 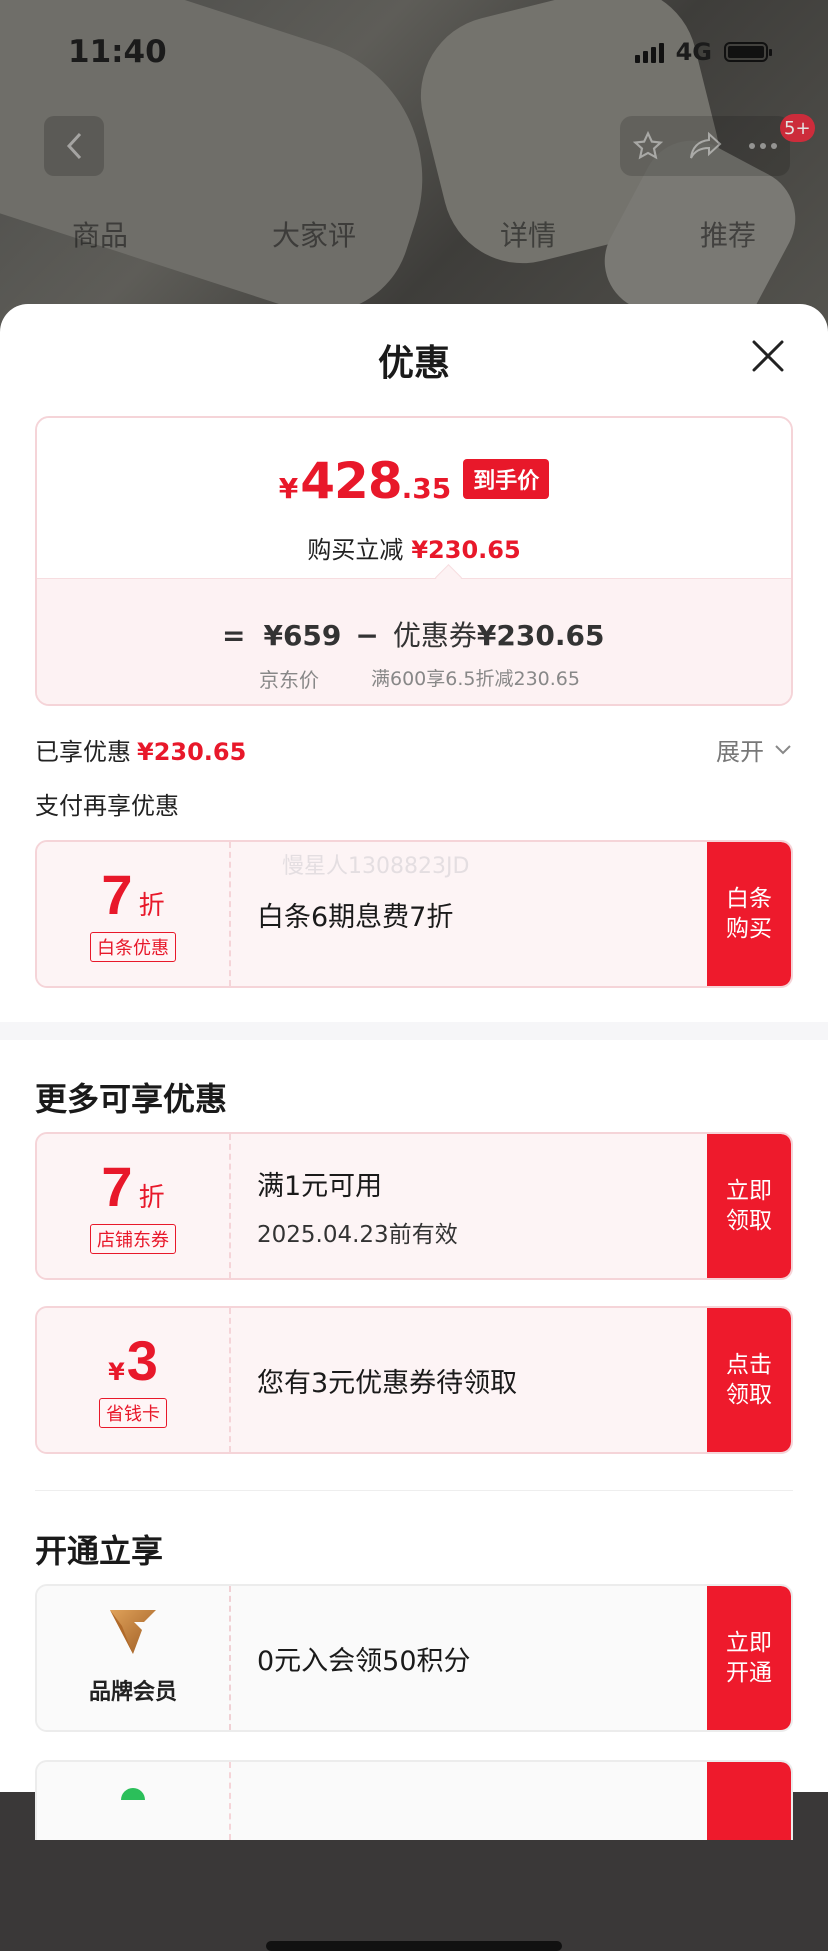 I want to click on coupon-amount: ¥230.65, so click(x=540, y=635).